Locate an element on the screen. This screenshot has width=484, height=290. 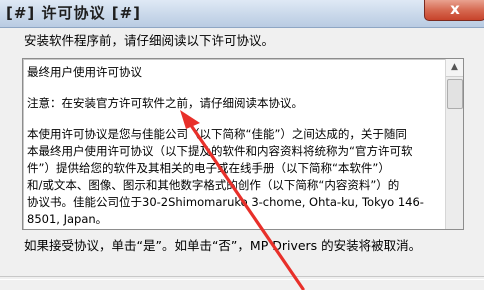
title-bar: [#] 许可协议 [#] x is located at coordinates (242, 14).